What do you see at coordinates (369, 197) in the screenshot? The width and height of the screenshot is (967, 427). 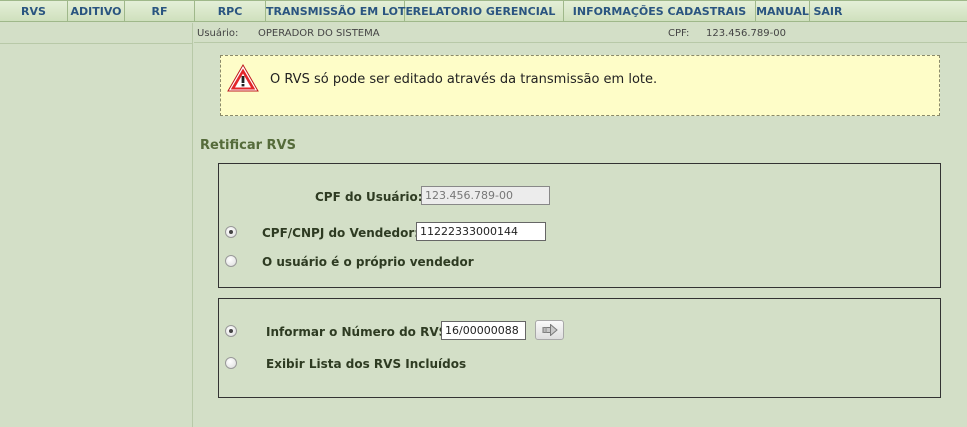 I see `cpf-usuario-label: CPF do Usuário:` at bounding box center [369, 197].